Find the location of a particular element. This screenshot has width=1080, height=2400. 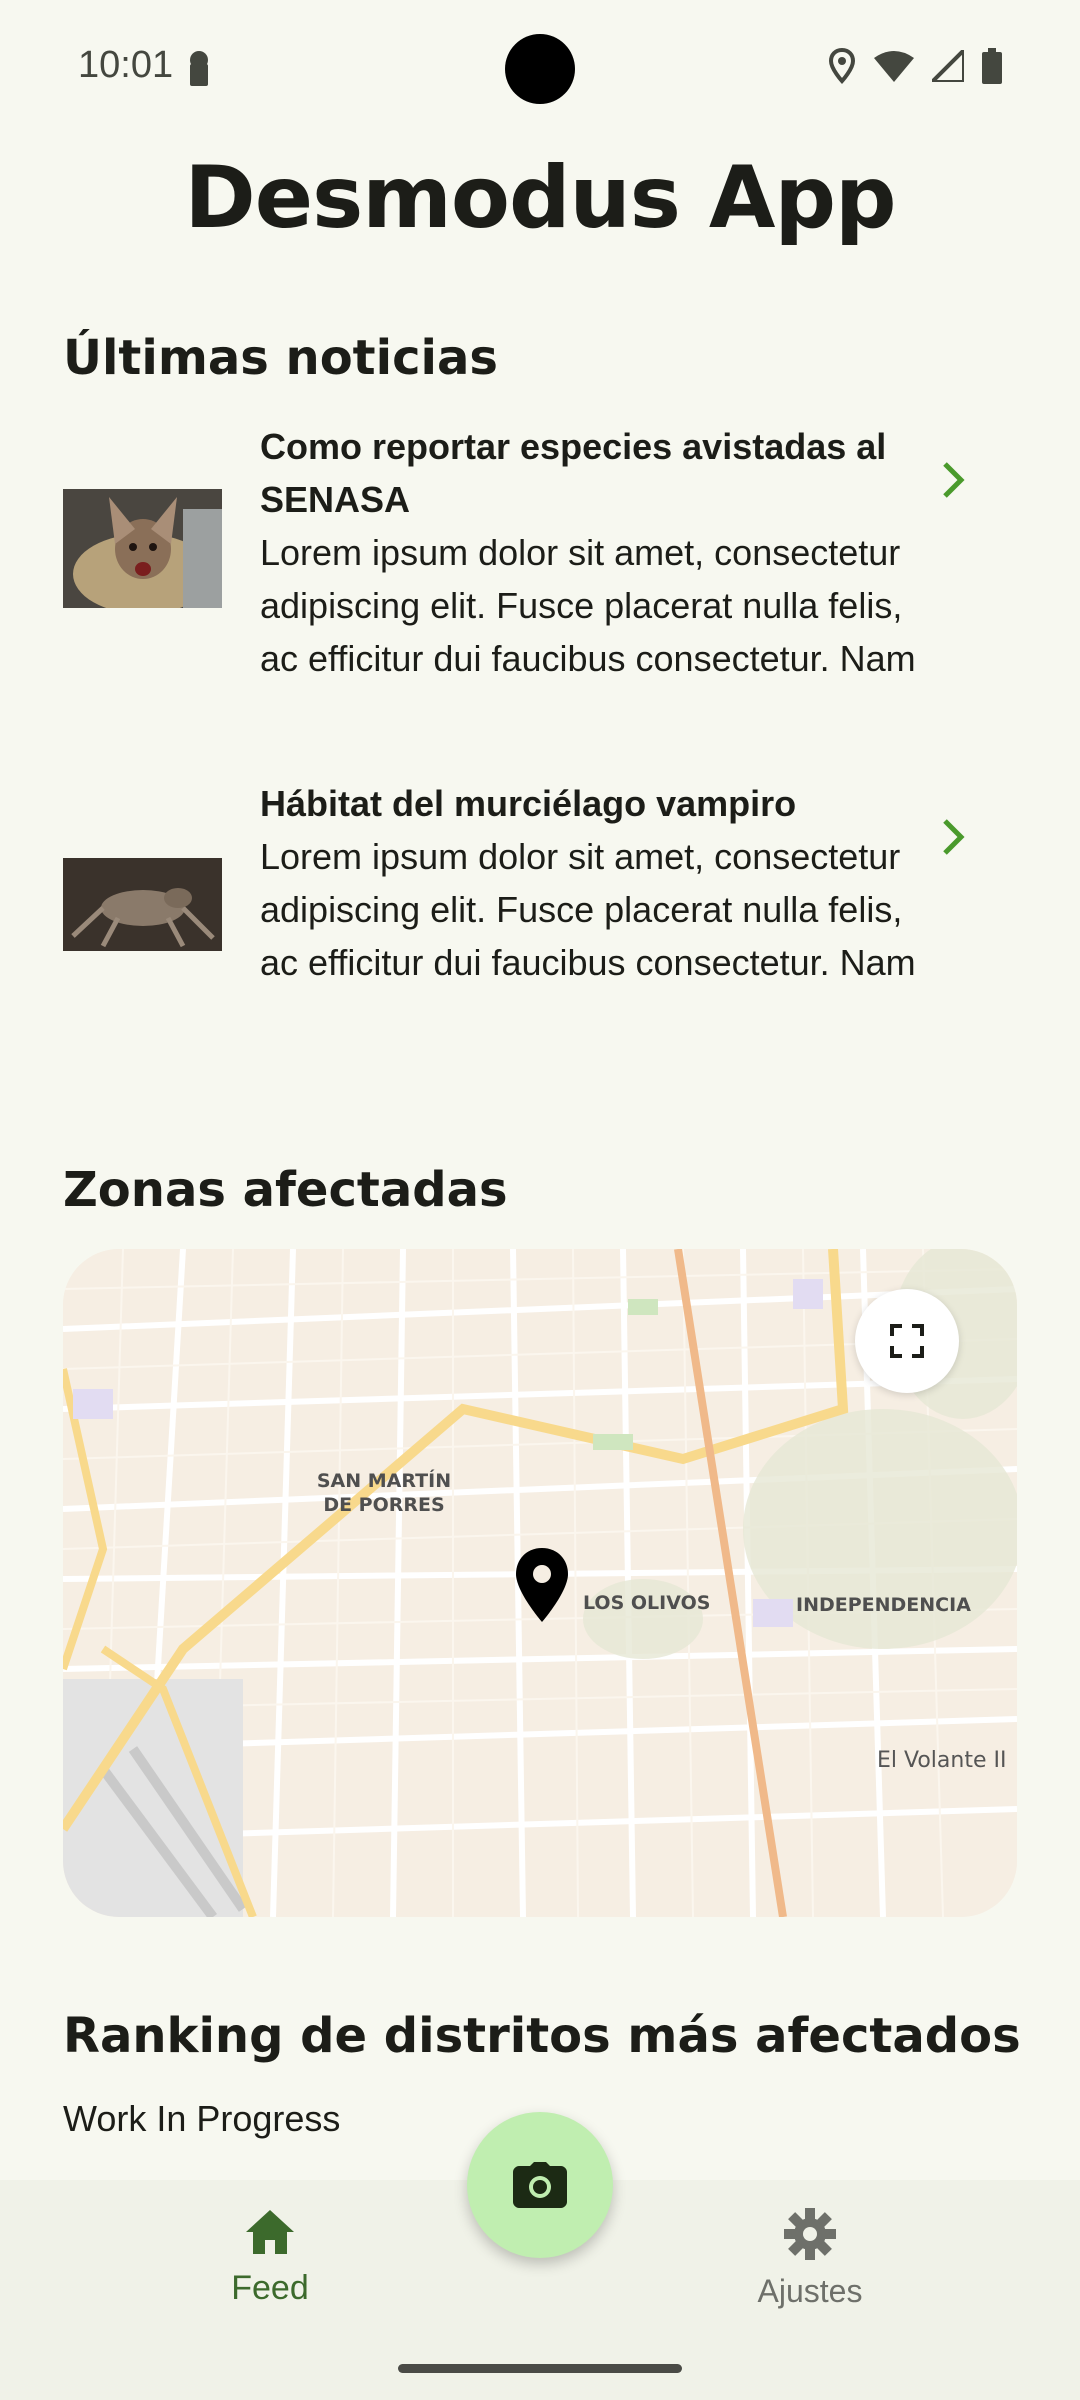

location-icon is located at coordinates (842, 66).